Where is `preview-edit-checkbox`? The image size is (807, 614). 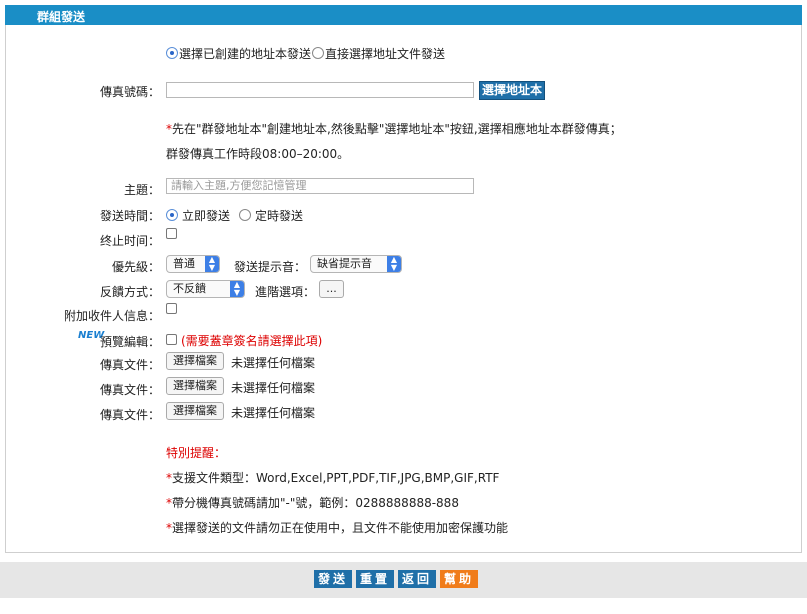
preview-edit-checkbox is located at coordinates (171, 339).